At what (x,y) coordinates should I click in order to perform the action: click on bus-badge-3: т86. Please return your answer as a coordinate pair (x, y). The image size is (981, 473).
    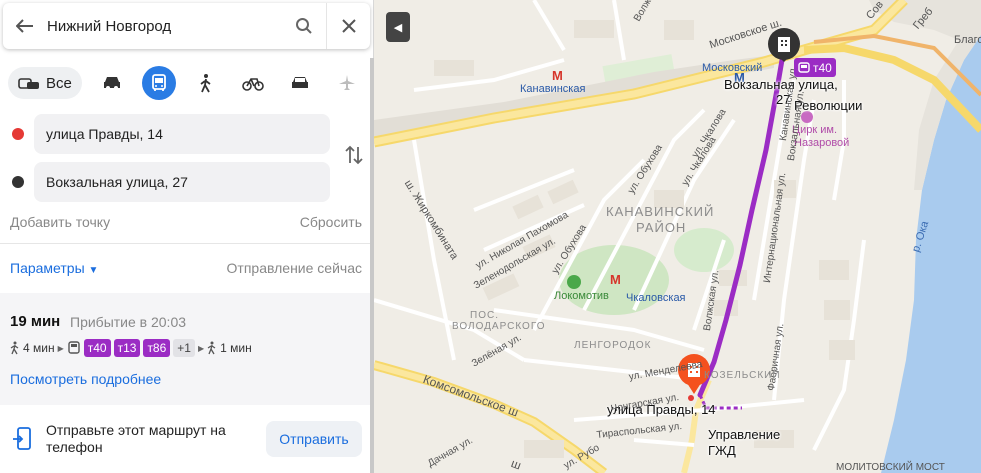
    Looking at the image, I should click on (157, 348).